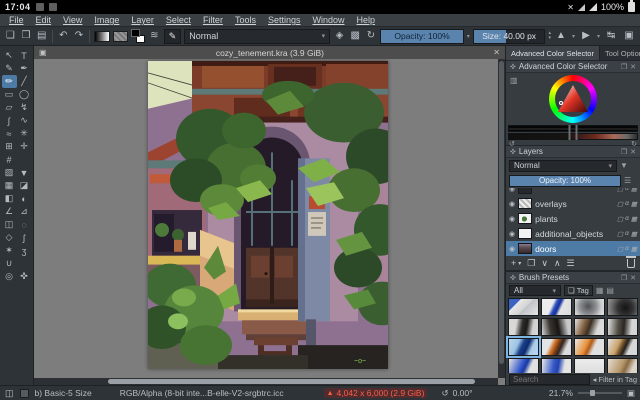  What do you see at coordinates (9, 55) in the screenshot?
I see `tool-select-shapes: ↖` at bounding box center [9, 55].